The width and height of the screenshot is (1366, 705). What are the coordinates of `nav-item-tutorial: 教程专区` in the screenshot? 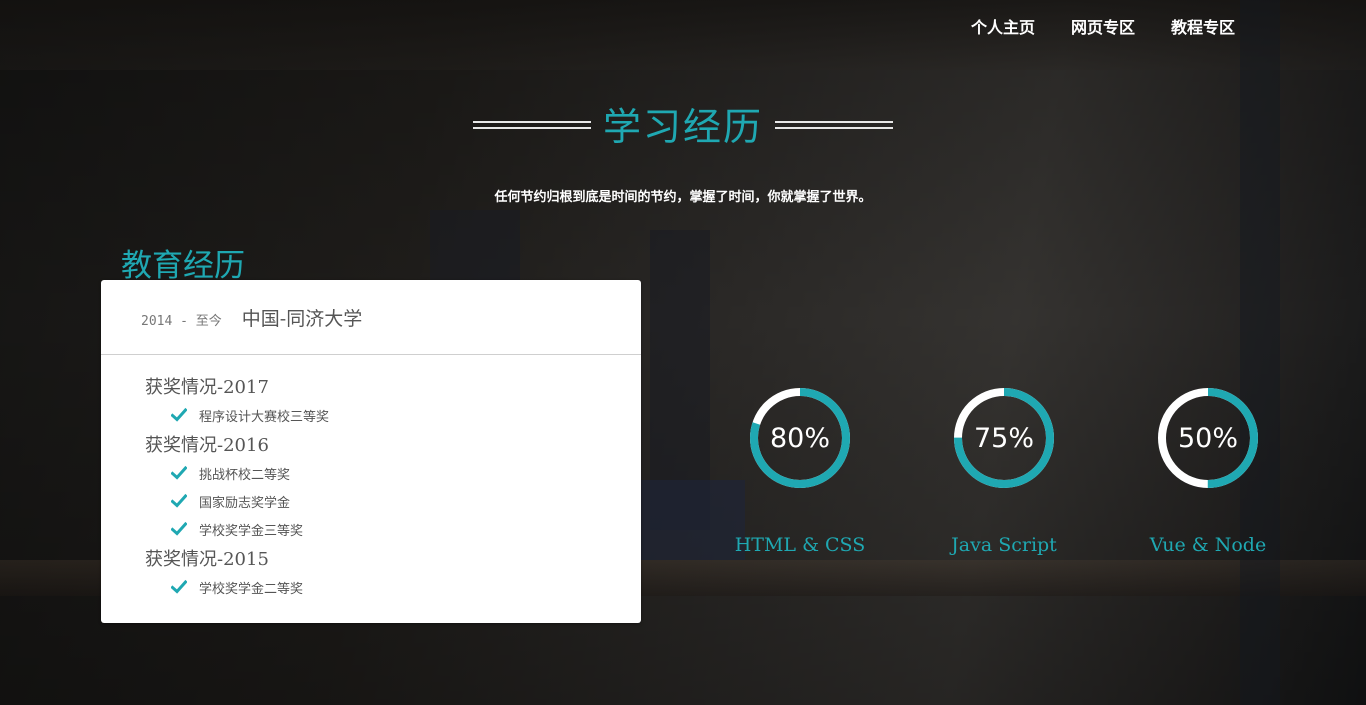 It's located at (1203, 26).